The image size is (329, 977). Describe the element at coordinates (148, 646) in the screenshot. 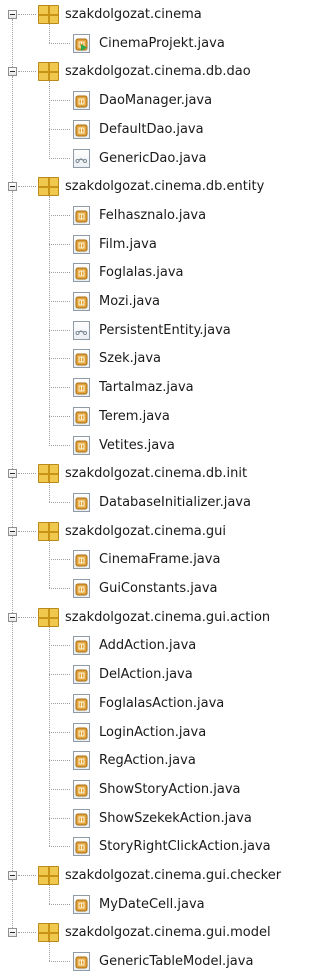

I see `file-label: AddAction.java` at that location.